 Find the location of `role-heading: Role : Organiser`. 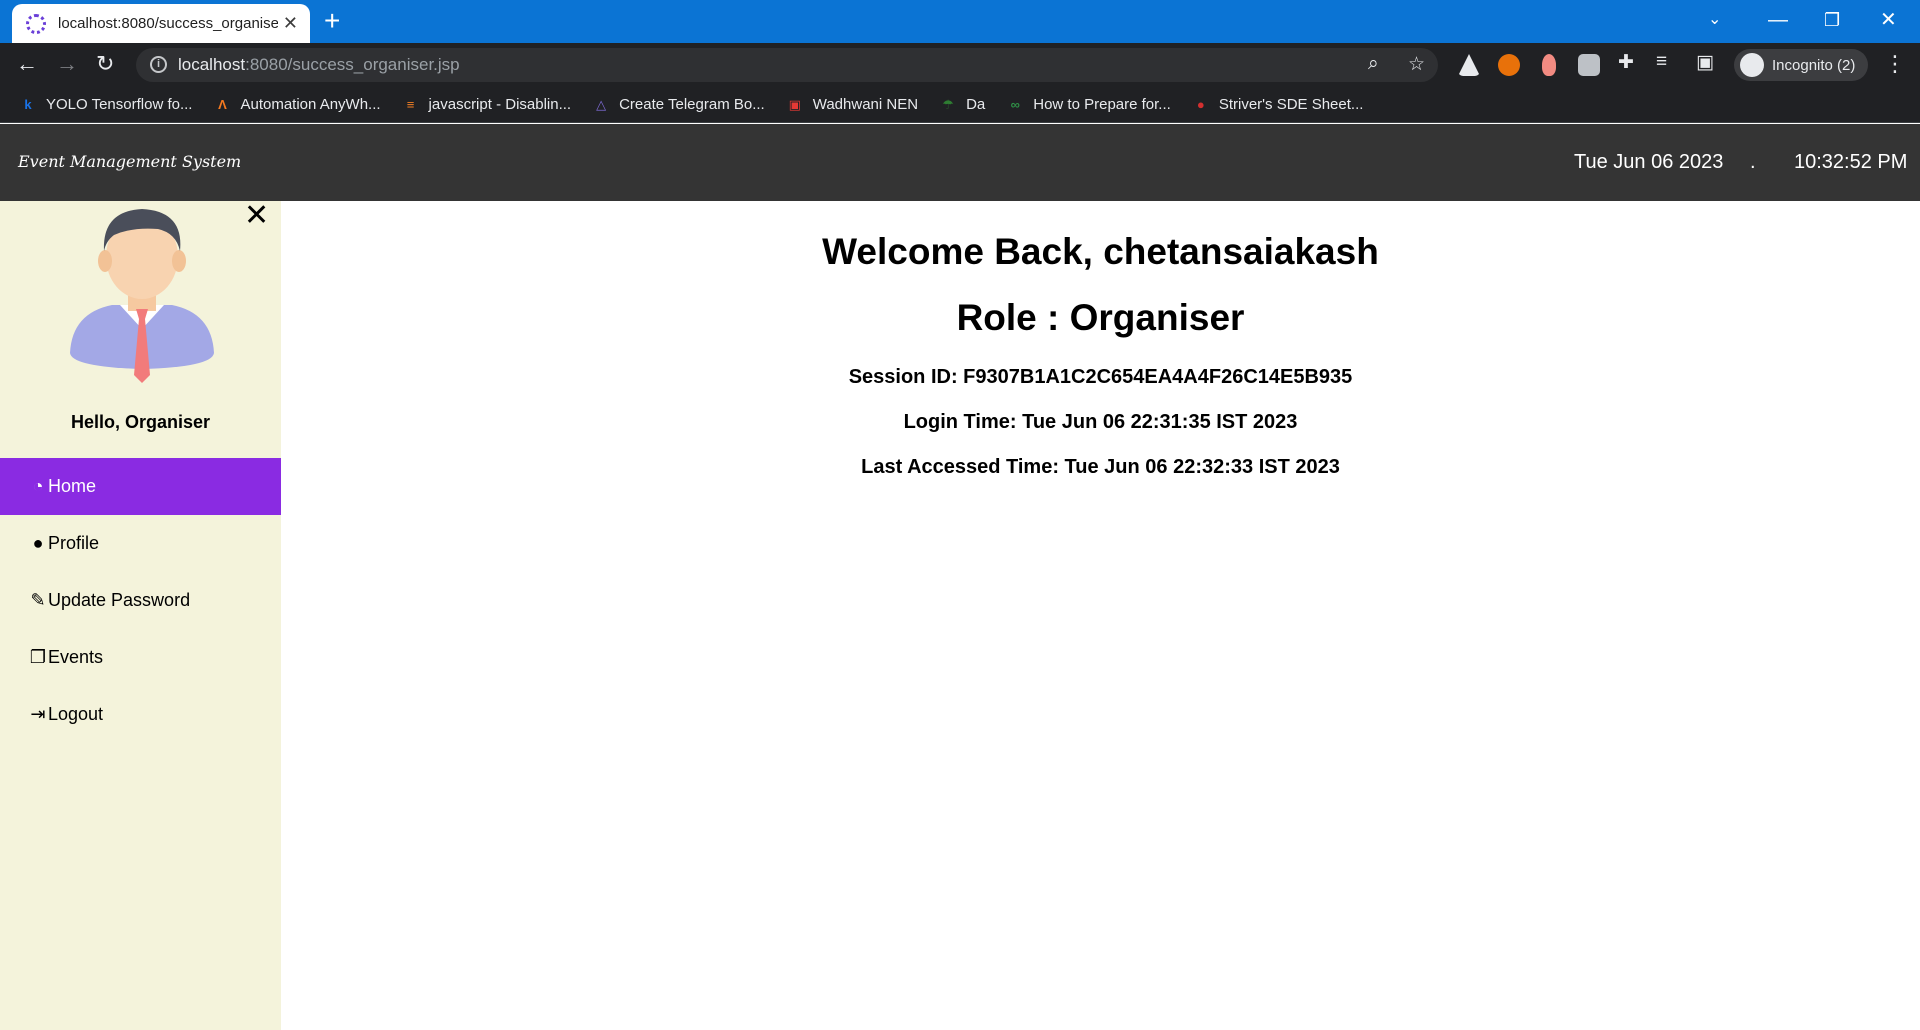

role-heading: Role : Organiser is located at coordinates (1100, 317).